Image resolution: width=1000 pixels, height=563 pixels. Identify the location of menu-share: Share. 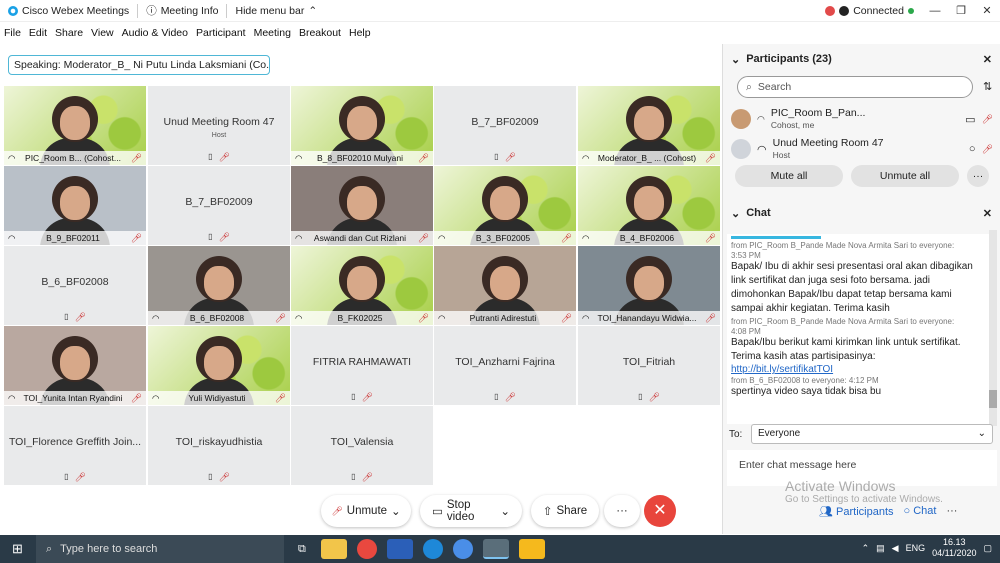
(69, 33).